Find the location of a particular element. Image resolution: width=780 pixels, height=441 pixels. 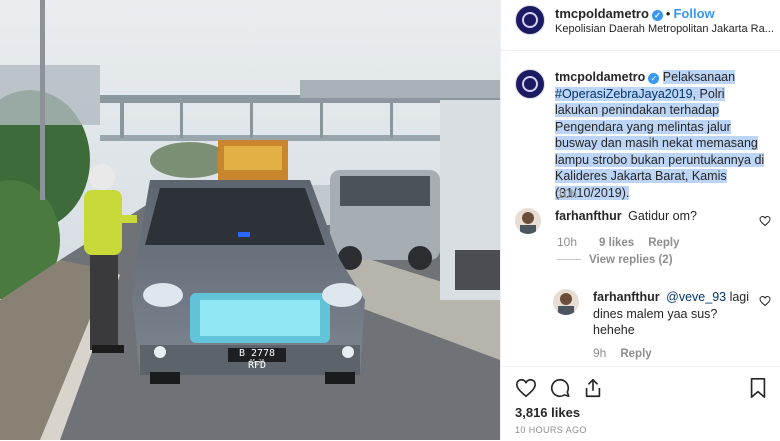

likes-count: 3,816 likes is located at coordinates (547, 412).